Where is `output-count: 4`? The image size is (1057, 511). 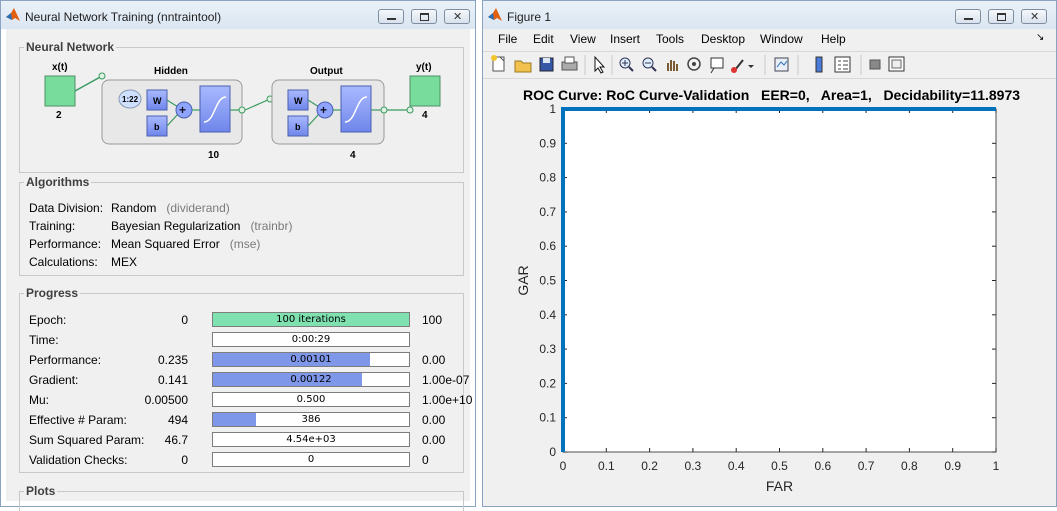 output-count: 4 is located at coordinates (425, 115).